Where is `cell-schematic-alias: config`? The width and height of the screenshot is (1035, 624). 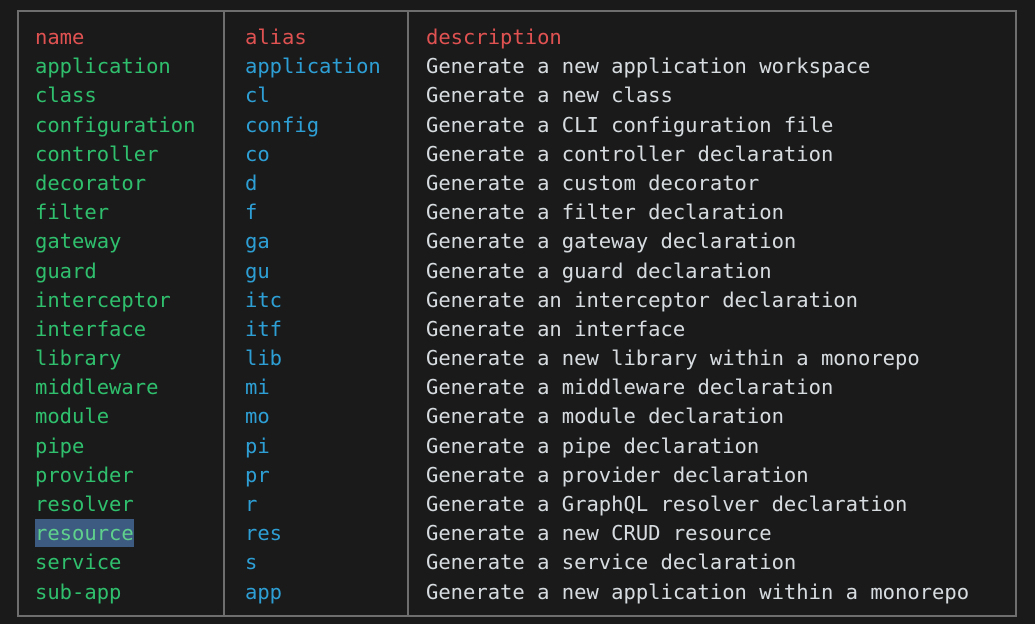
cell-schematic-alias: config is located at coordinates (315, 125).